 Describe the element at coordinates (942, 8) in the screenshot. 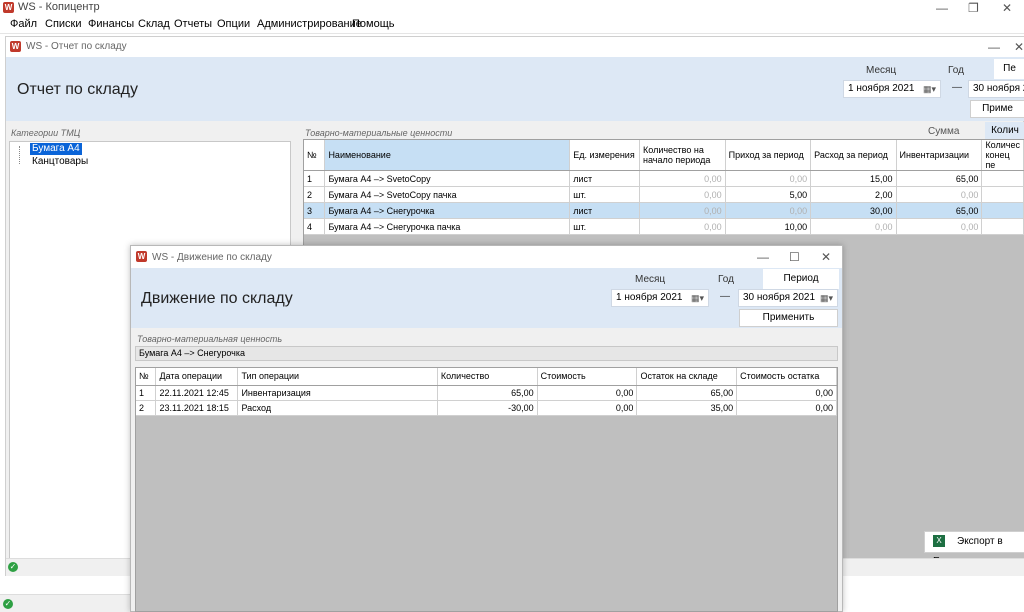

I see `app-minimize-button: —` at that location.